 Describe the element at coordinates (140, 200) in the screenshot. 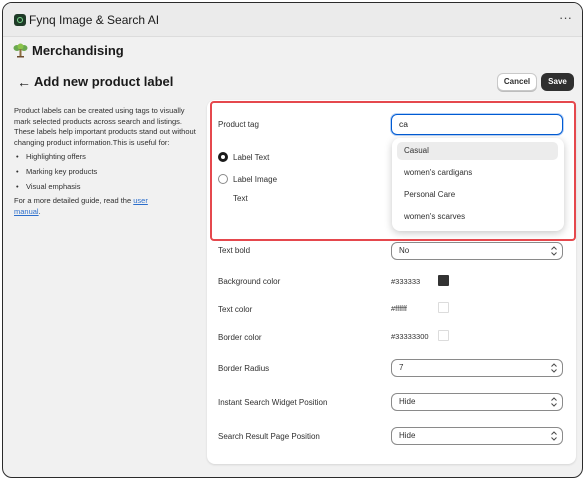

I see `user-manual-link: user` at that location.